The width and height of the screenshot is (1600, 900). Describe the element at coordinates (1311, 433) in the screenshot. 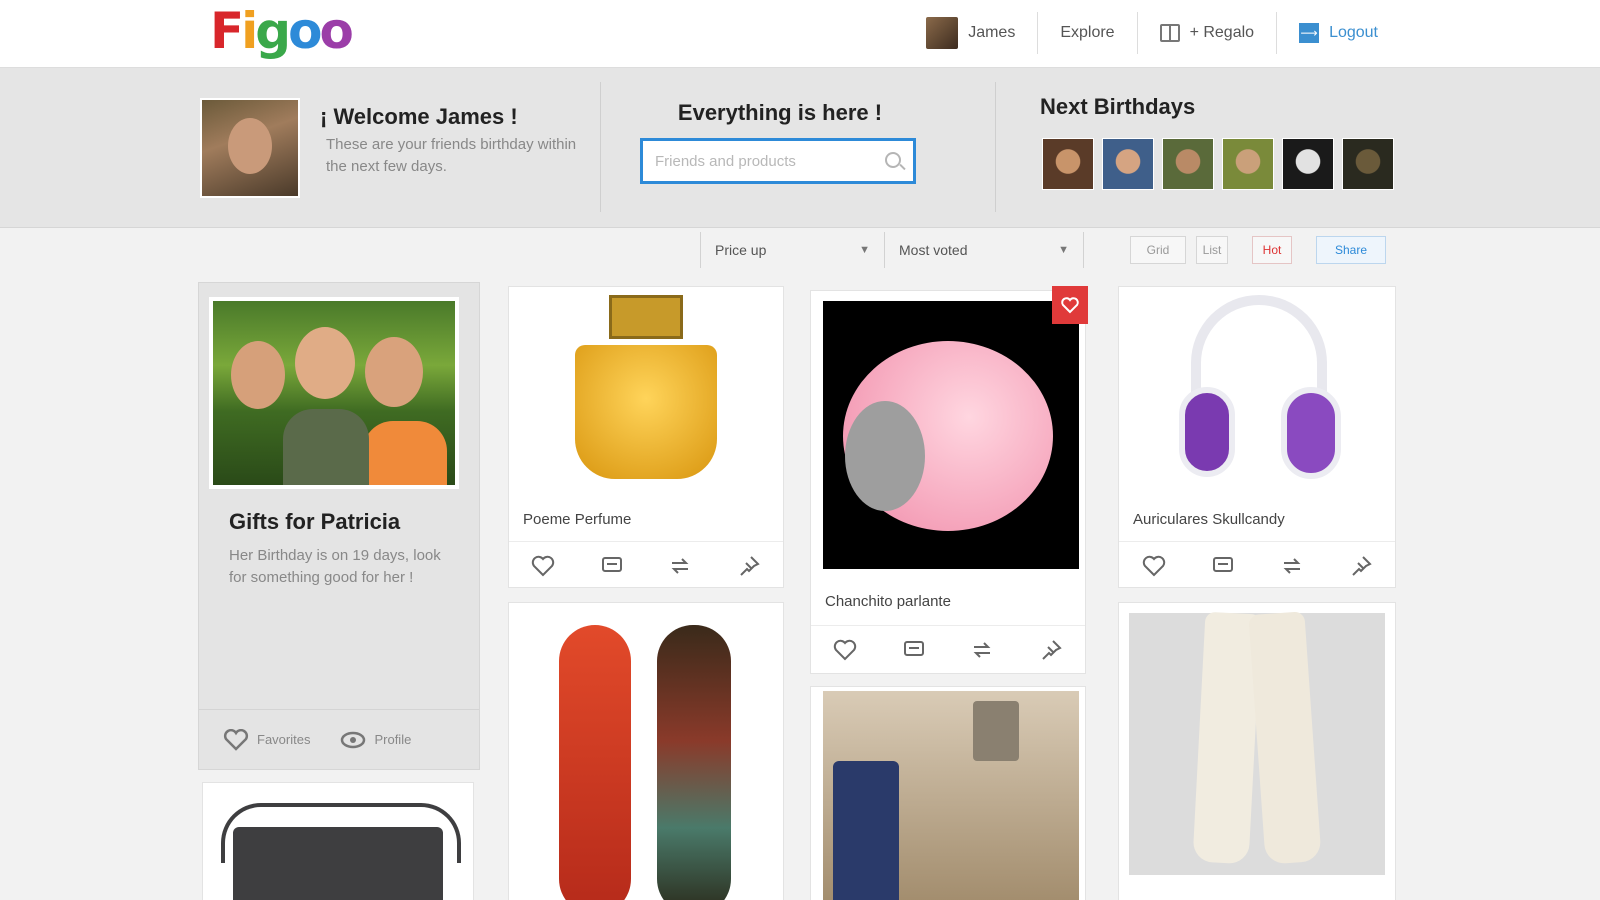

I see `right-earcup` at that location.